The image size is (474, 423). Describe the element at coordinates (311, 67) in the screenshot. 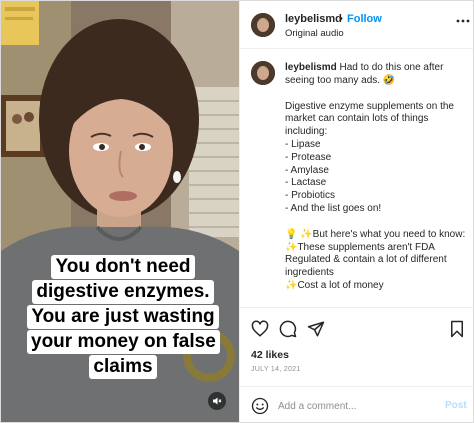

I see `comment-username: leybelismd` at that location.